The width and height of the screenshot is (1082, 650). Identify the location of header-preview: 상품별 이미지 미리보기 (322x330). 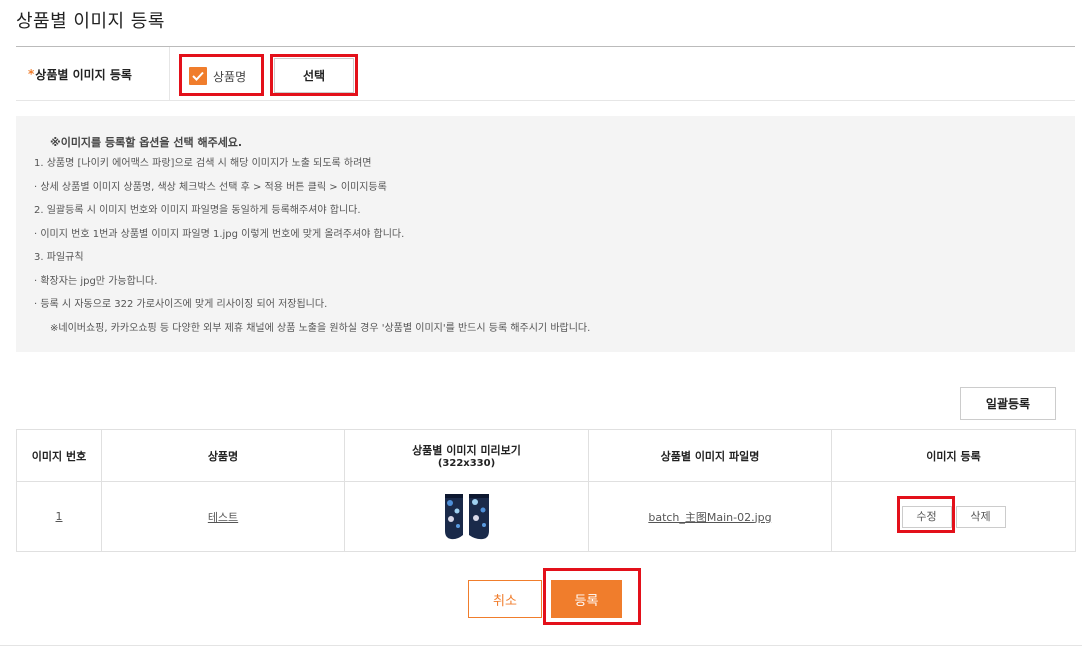
(466, 455).